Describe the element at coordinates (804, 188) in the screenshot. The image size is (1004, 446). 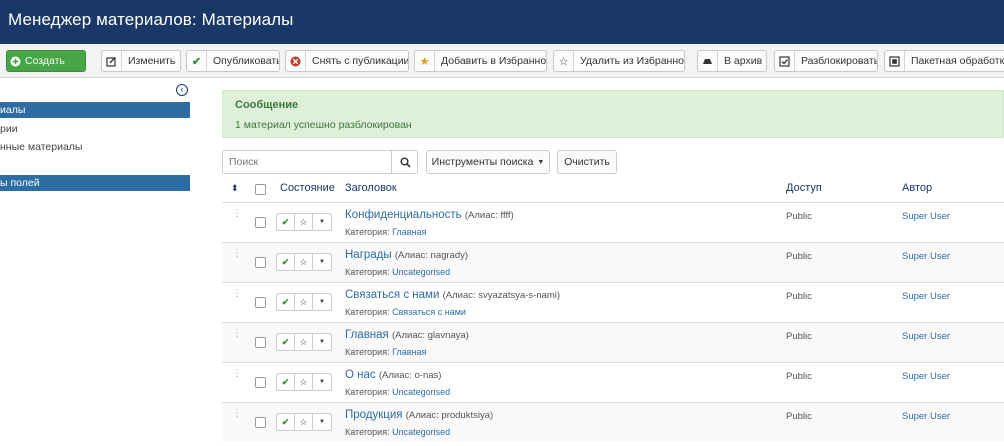
I see `column-access: Доступ` at that location.